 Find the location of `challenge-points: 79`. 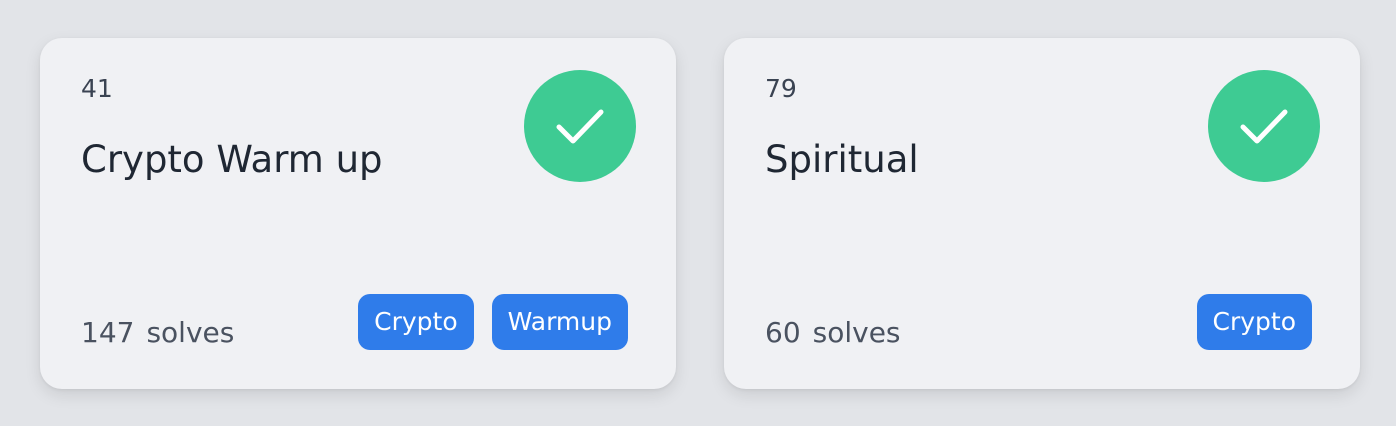

challenge-points: 79 is located at coordinates (781, 88).